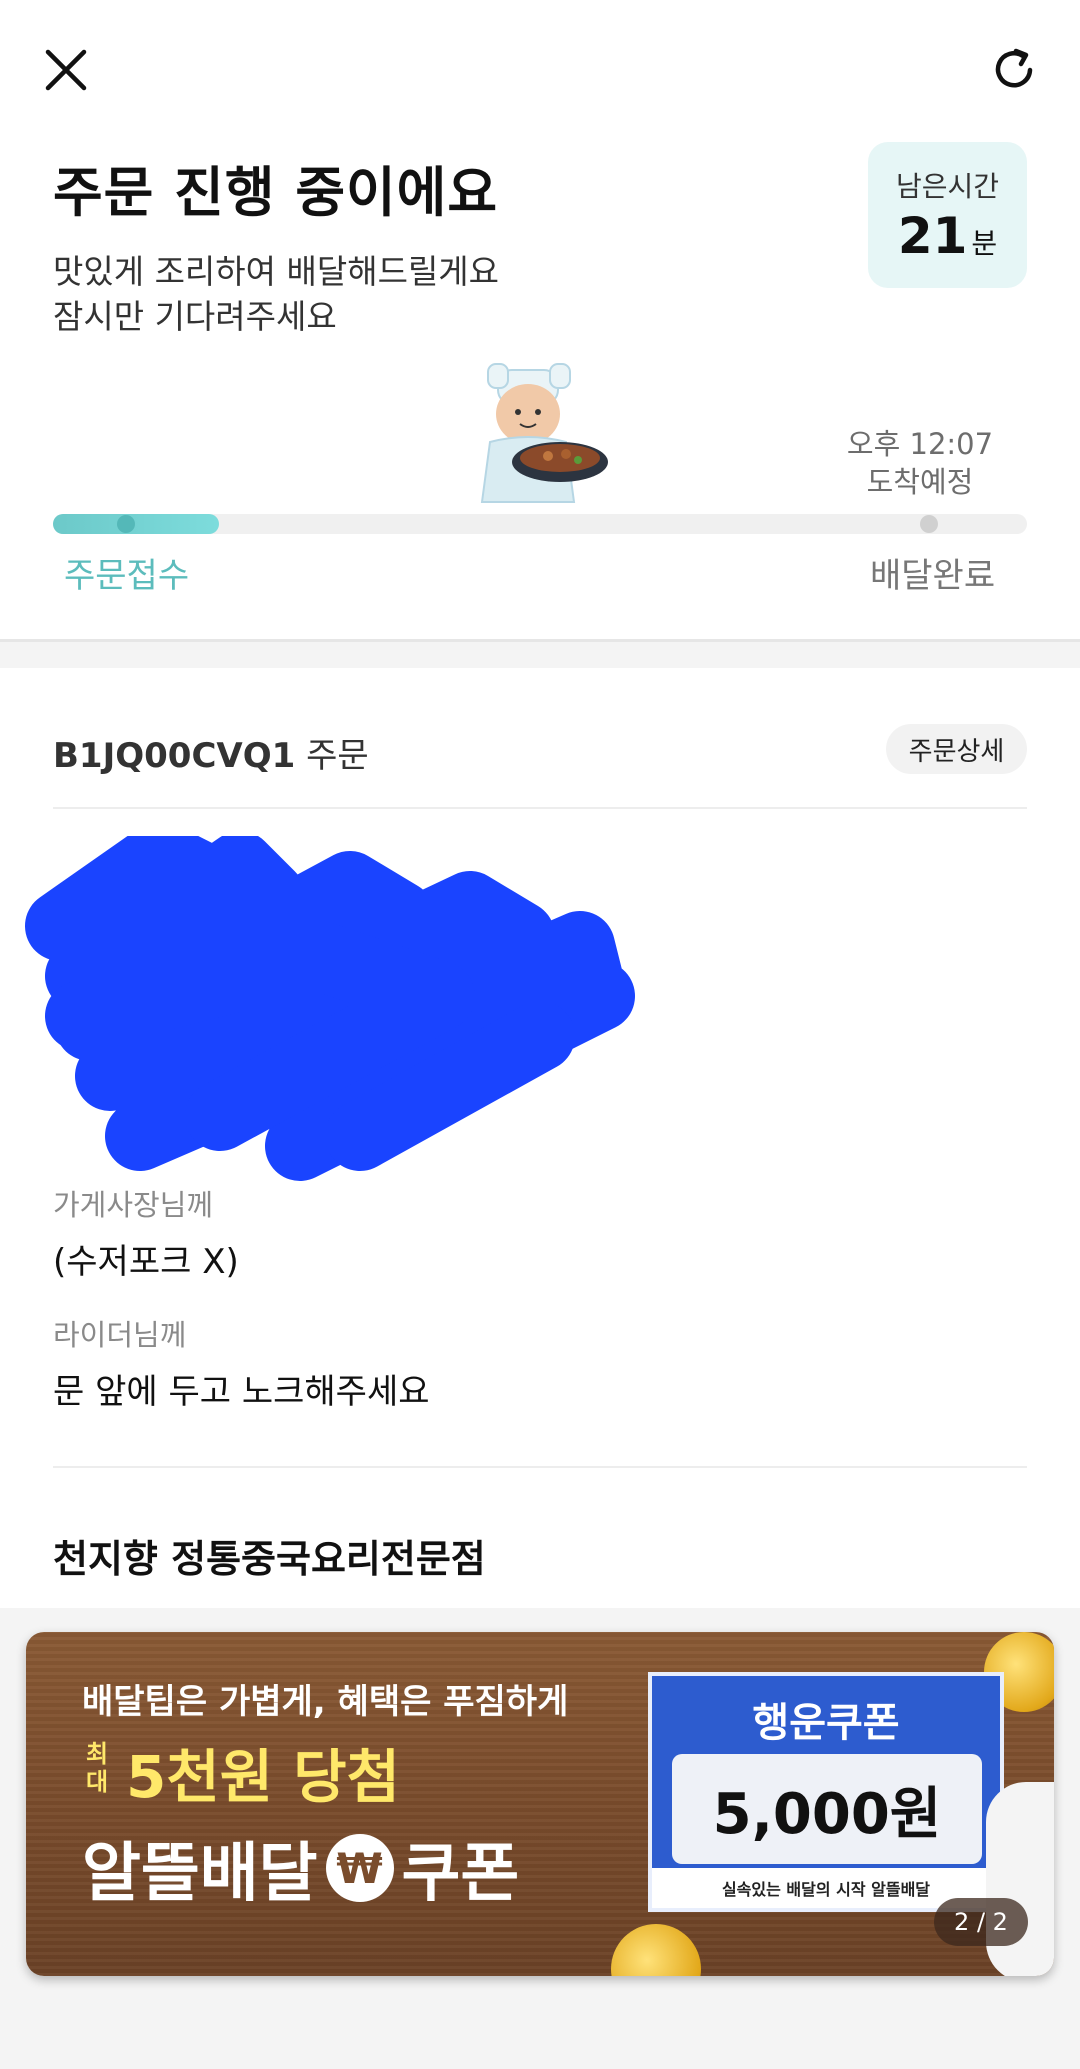 The height and width of the screenshot is (2069, 1080). I want to click on delivery-progress-fill, so click(136, 524).